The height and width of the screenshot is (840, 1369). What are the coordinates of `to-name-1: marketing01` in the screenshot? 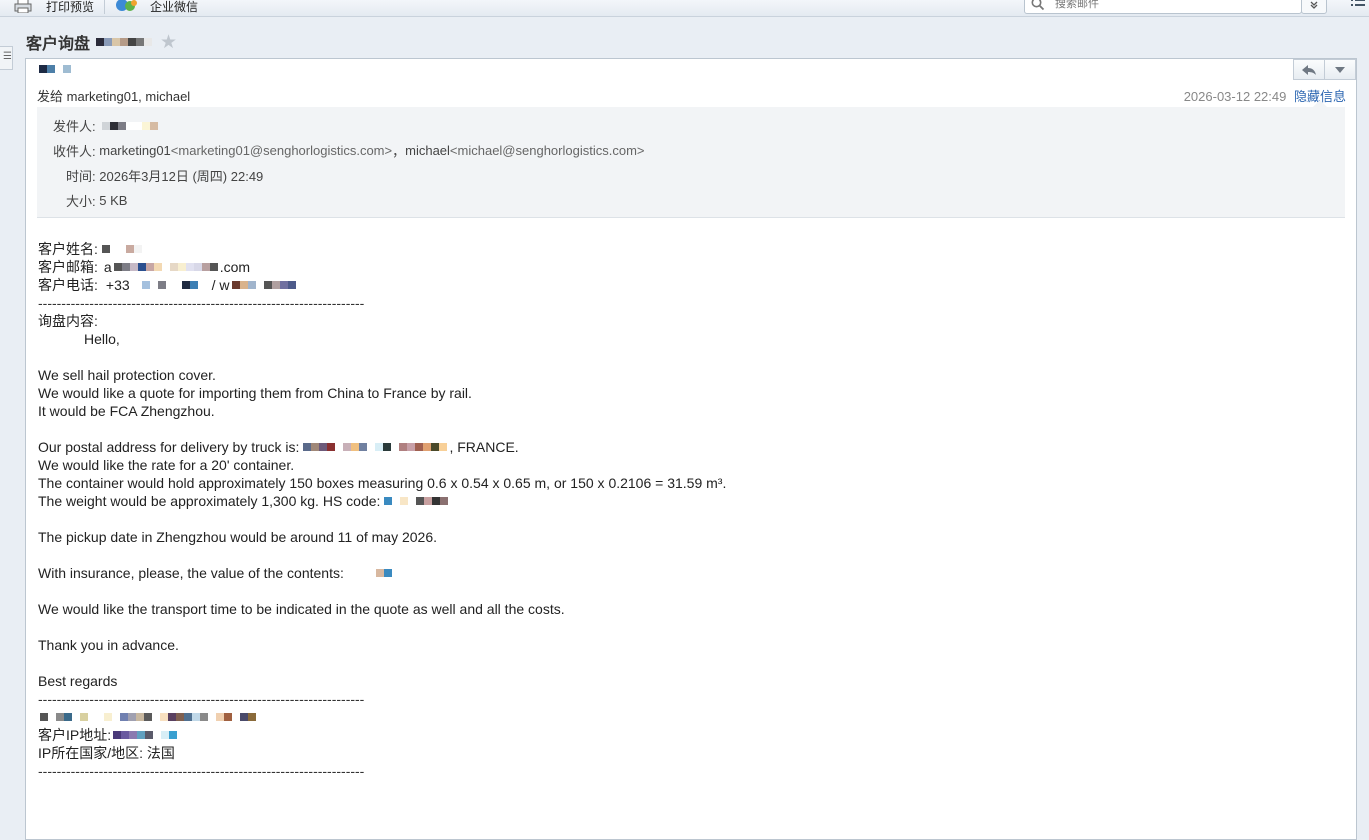 It's located at (135, 150).